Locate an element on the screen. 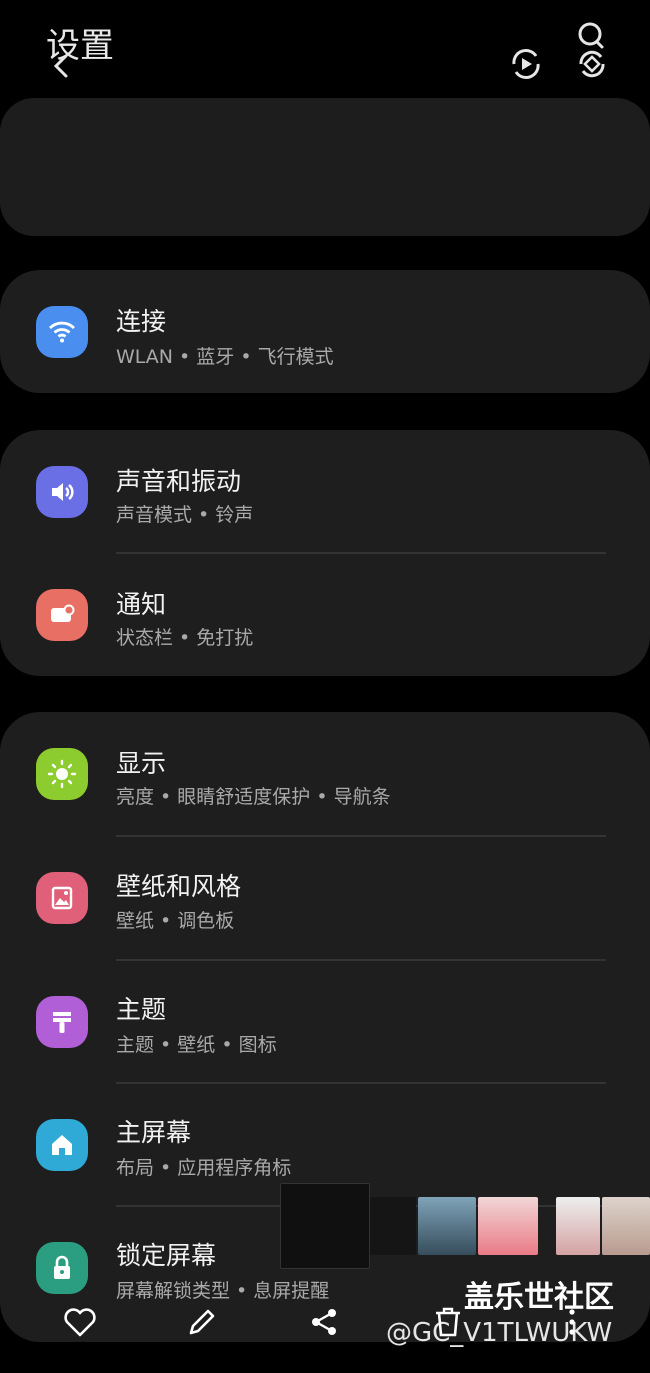  settings-item-subtitle: 亮度 • 眼睛舒适度保护 • 导航条 is located at coordinates (253, 797).